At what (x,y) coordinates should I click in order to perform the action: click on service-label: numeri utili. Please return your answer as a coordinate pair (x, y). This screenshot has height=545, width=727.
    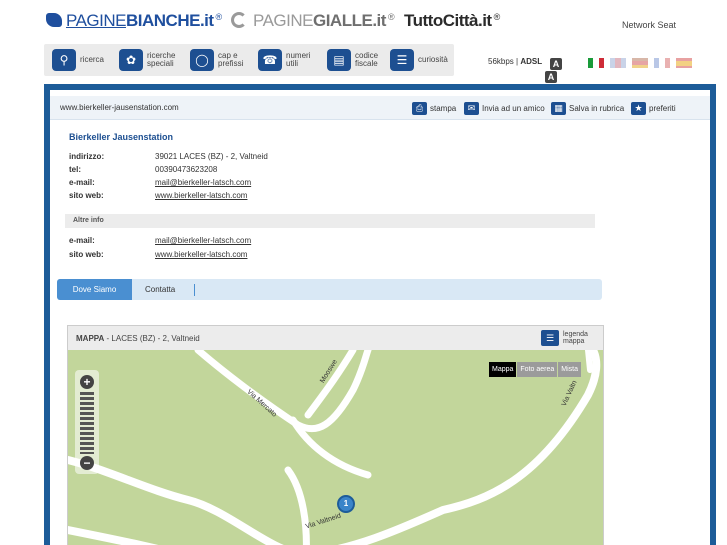
    Looking at the image, I should click on (298, 59).